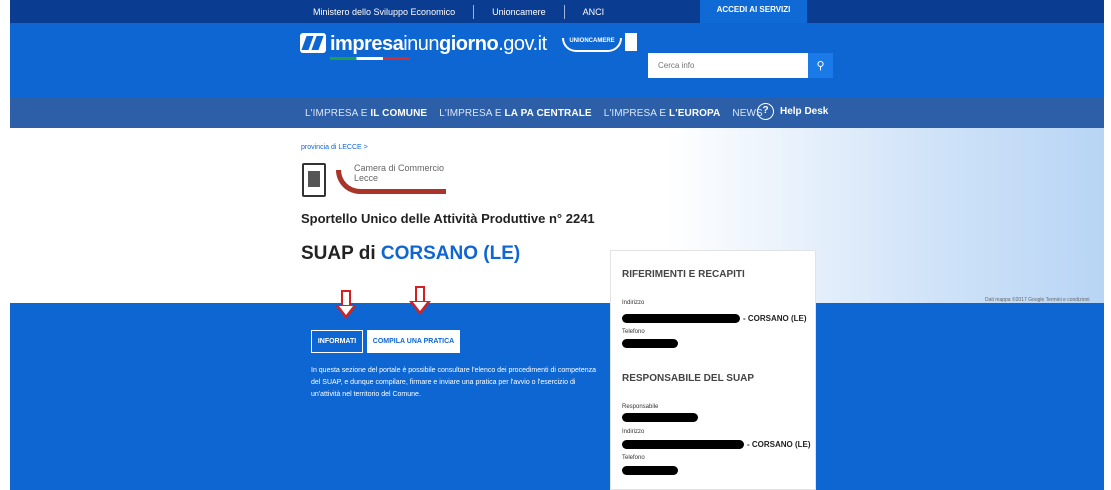 This screenshot has height=490, width=1111. Describe the element at coordinates (519, 12) in the screenshot. I see `link-unioncamere: Unioncamere` at that location.